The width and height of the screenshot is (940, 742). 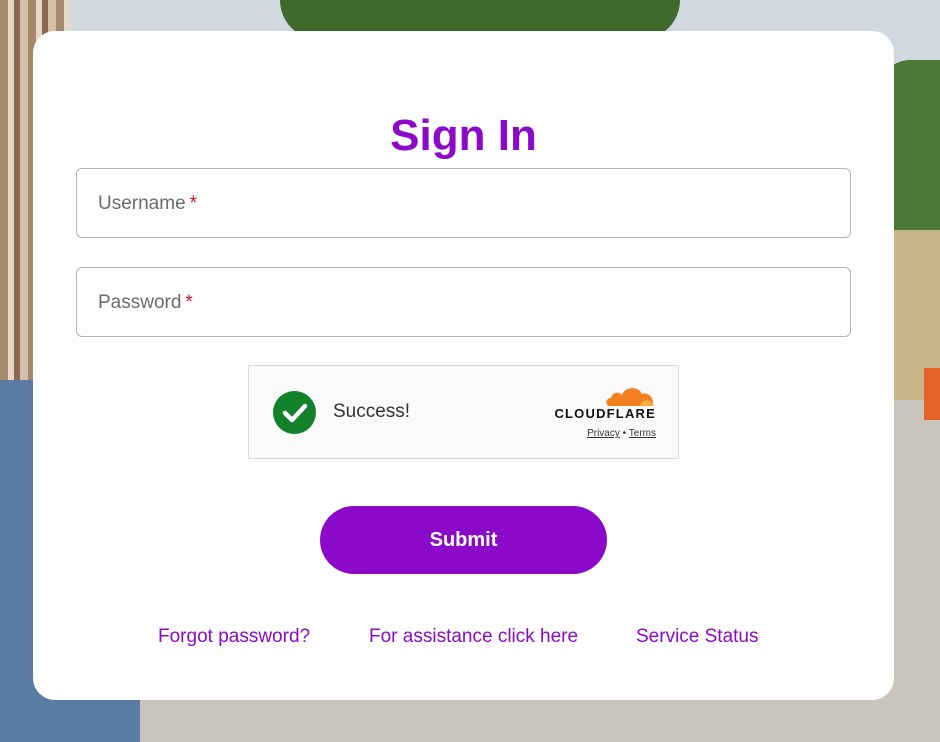 I want to click on assistance-link: For assistance click here, so click(x=473, y=637).